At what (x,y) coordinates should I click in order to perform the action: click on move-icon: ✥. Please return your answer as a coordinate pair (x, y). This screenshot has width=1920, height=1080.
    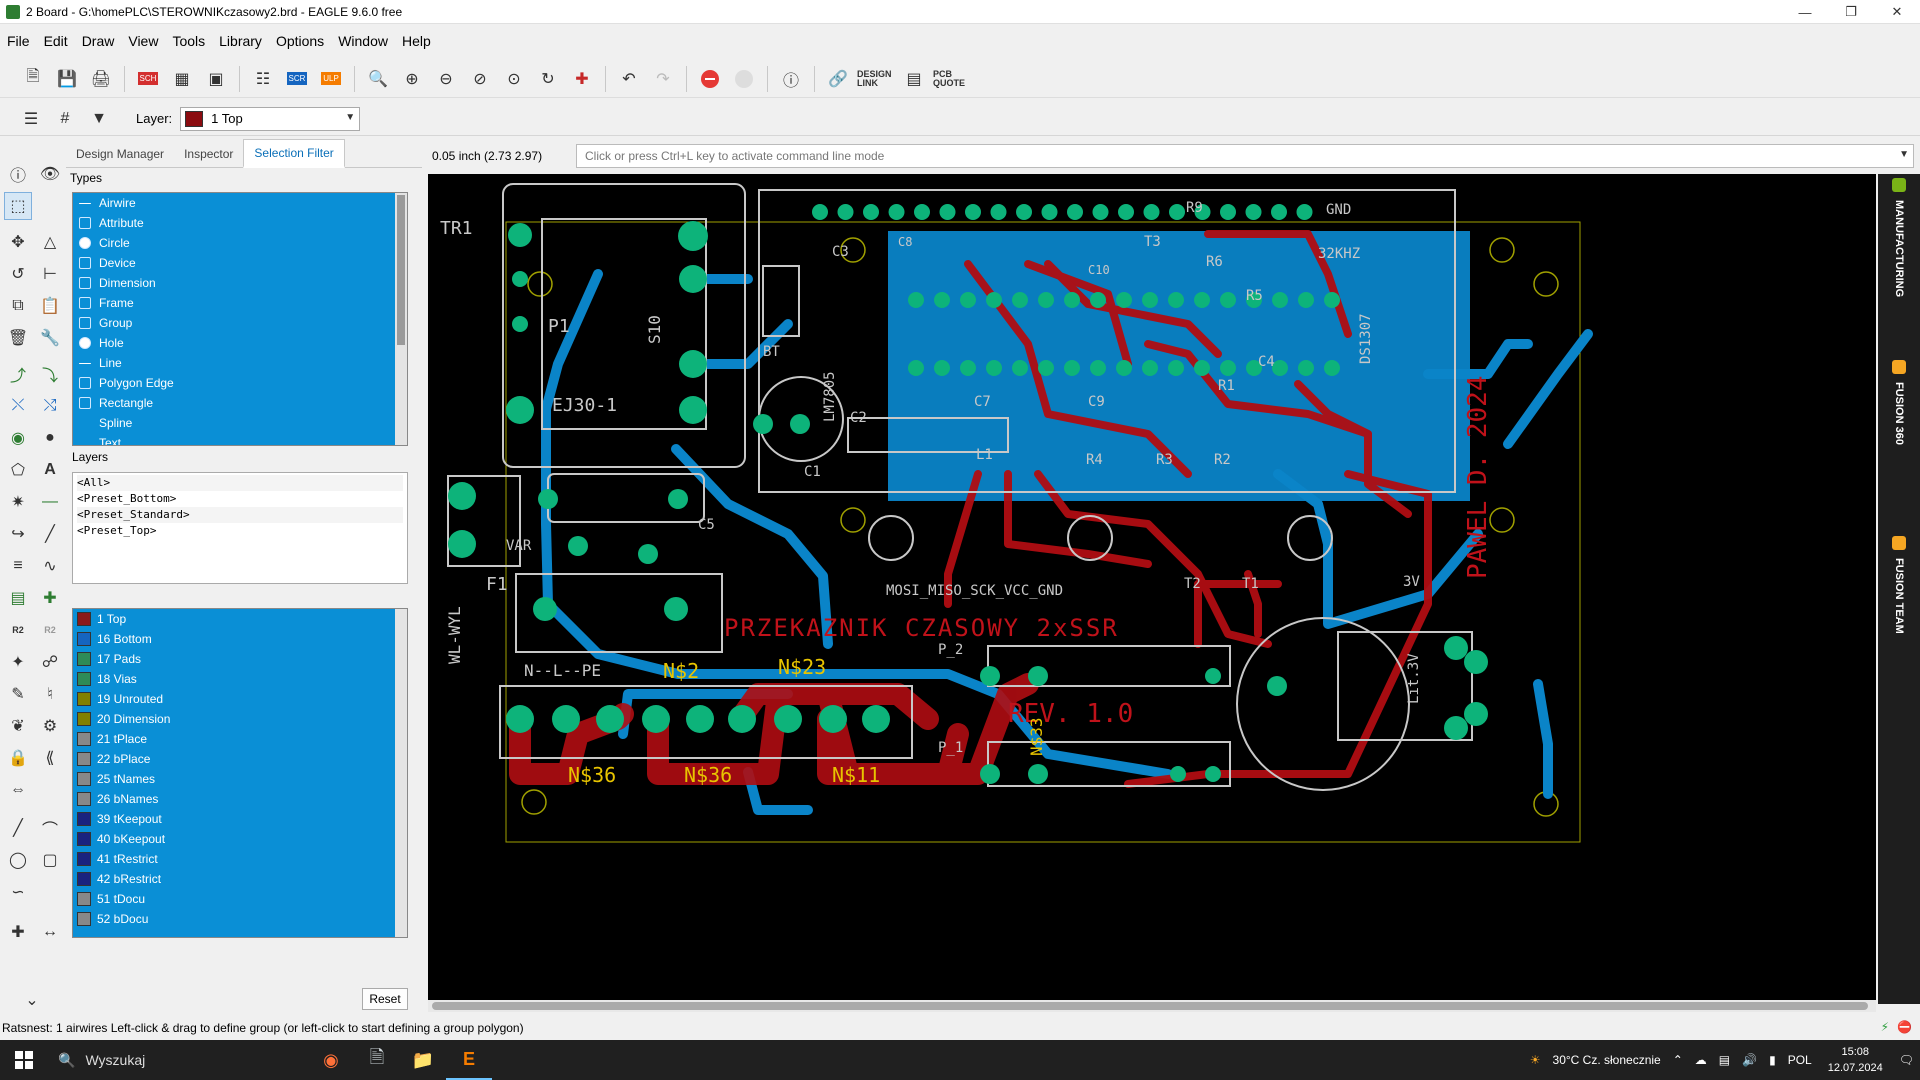
    Looking at the image, I should click on (18, 242).